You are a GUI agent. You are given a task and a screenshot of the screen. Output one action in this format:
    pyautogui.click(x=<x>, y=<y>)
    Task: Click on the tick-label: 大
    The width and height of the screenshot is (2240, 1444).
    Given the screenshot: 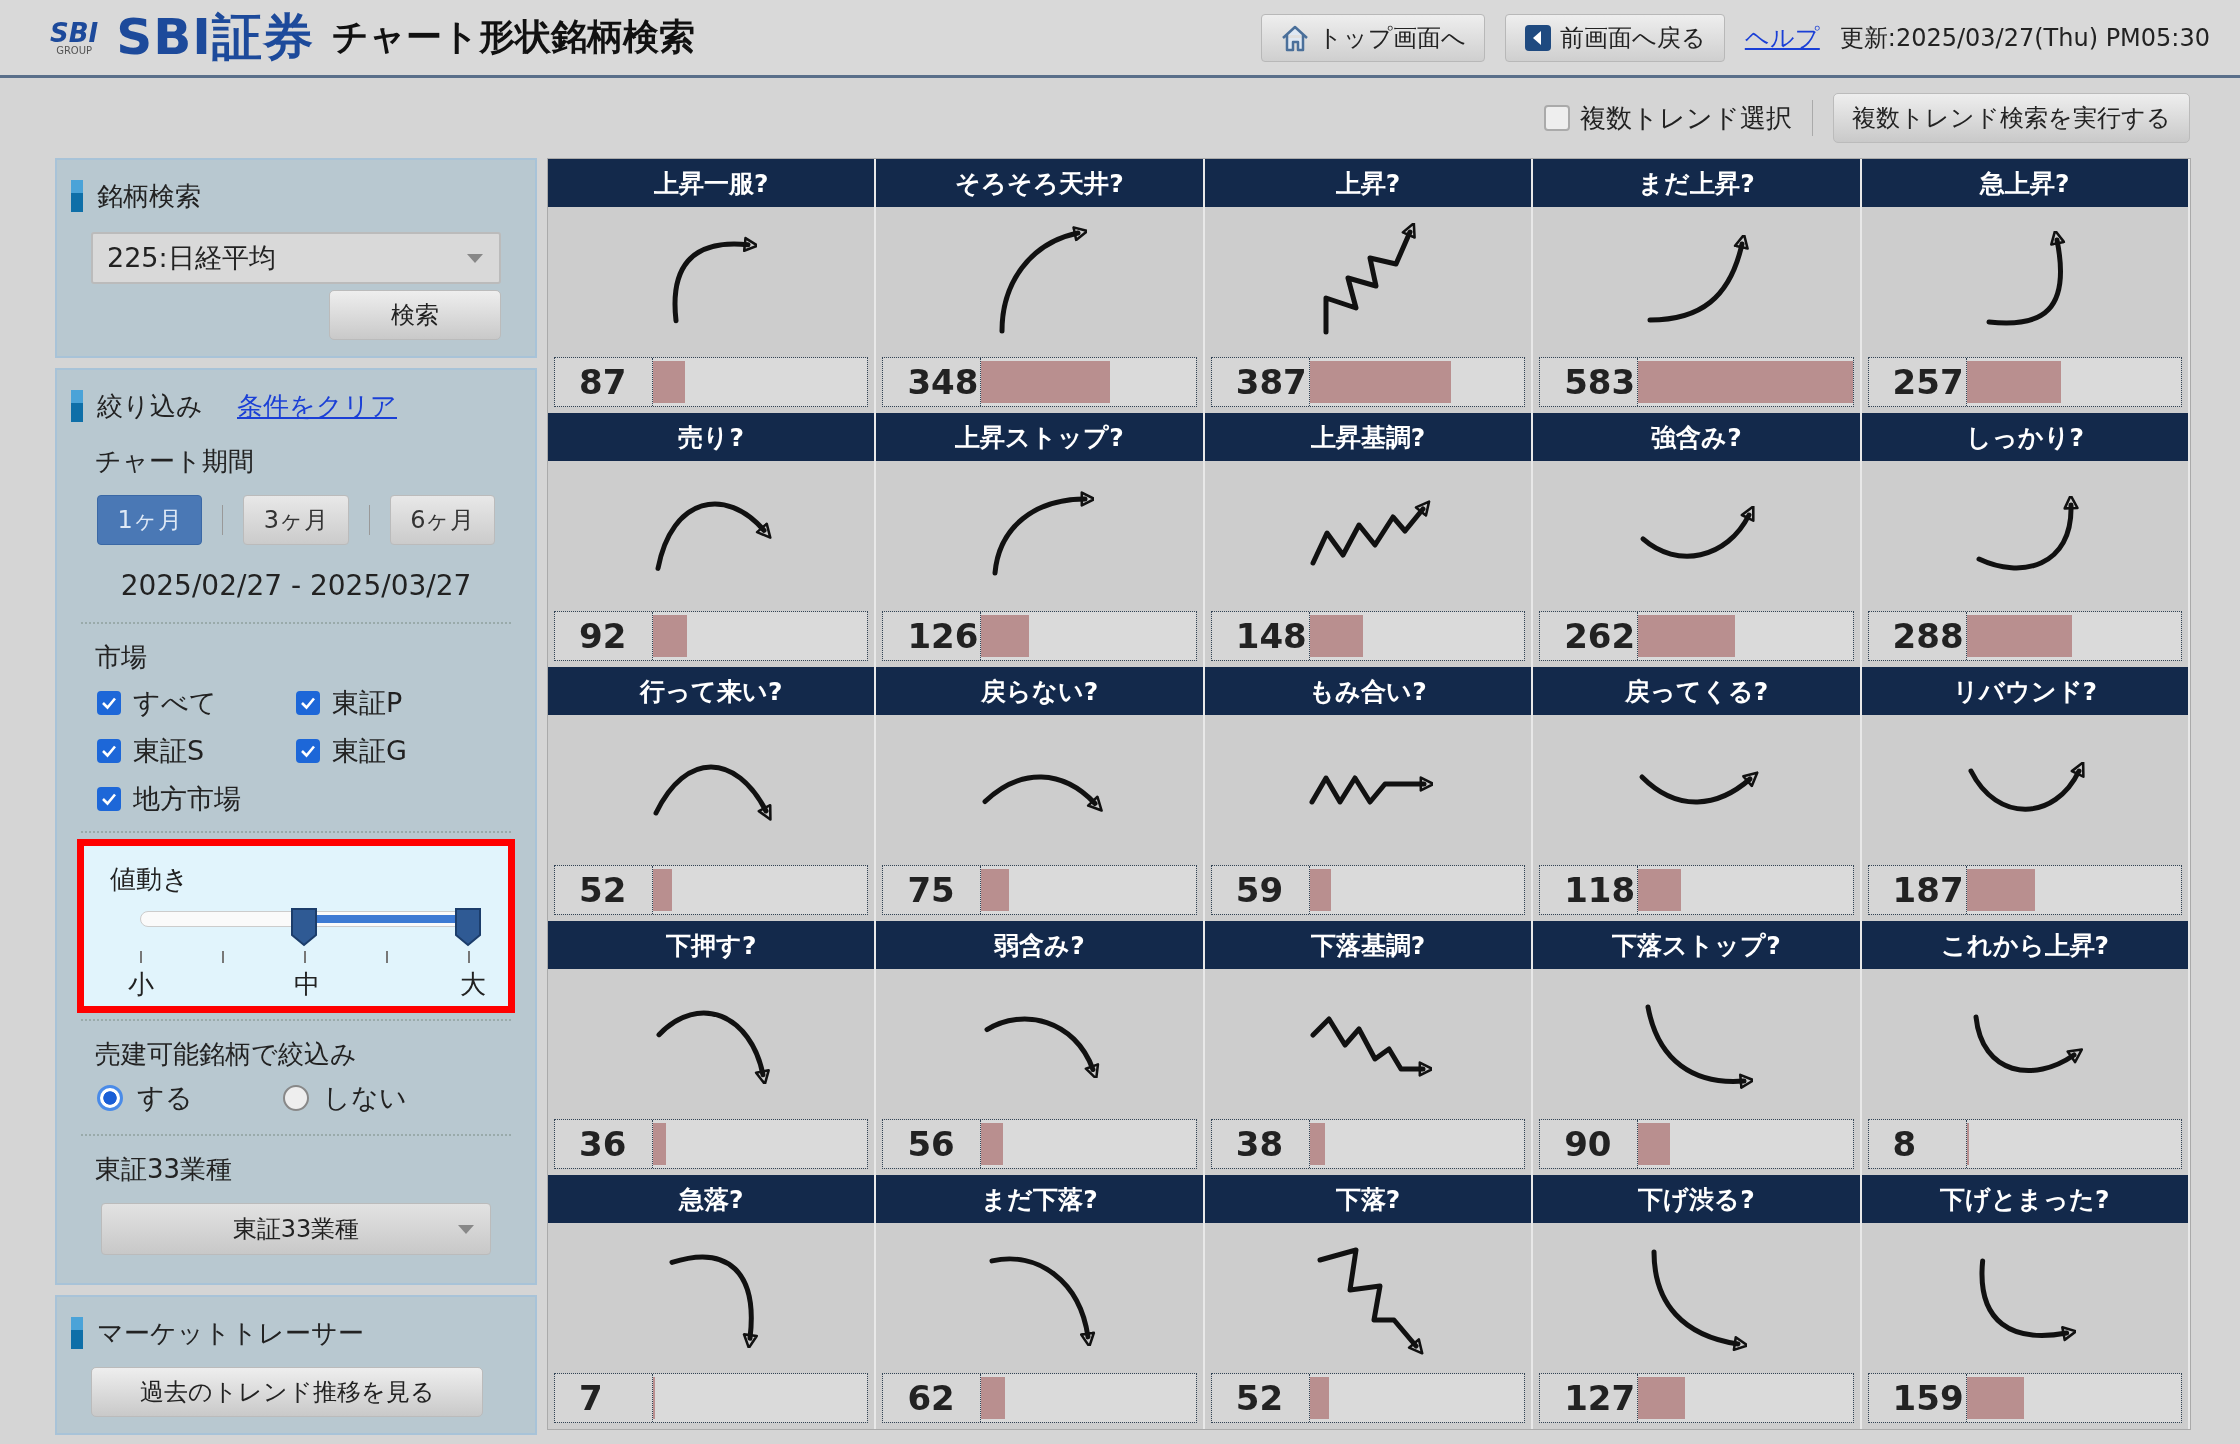 What is the action you would take?
    pyautogui.click(x=473, y=984)
    